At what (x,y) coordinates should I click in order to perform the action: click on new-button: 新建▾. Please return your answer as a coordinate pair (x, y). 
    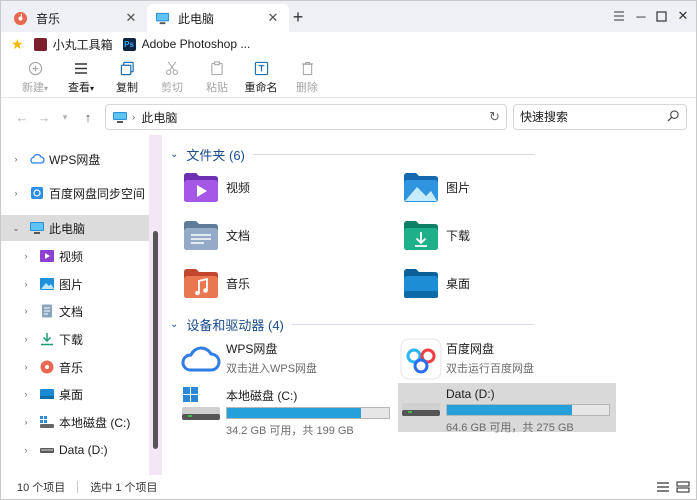
    Looking at the image, I should click on (35, 77).